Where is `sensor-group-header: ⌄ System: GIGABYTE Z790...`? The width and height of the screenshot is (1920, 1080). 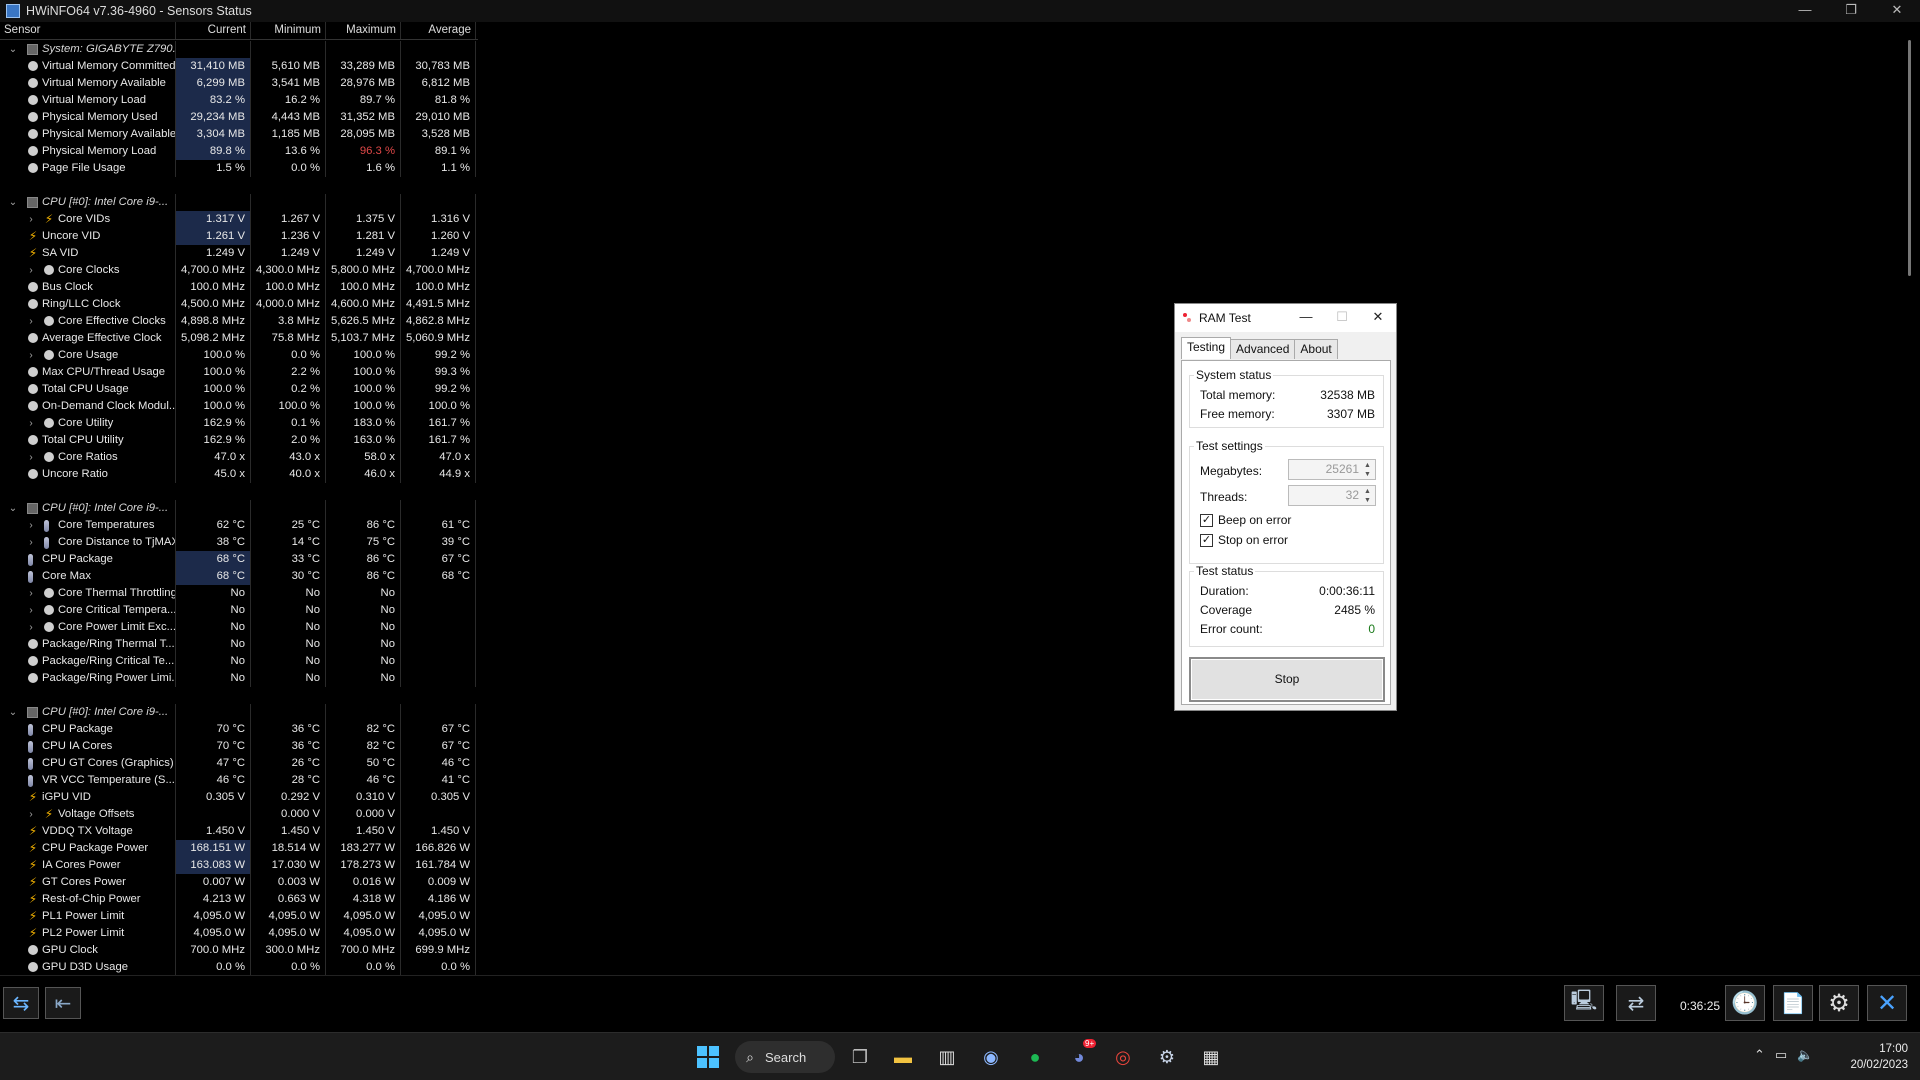
sensor-group-header: ⌄ System: GIGABYTE Z790... is located at coordinates (239, 49).